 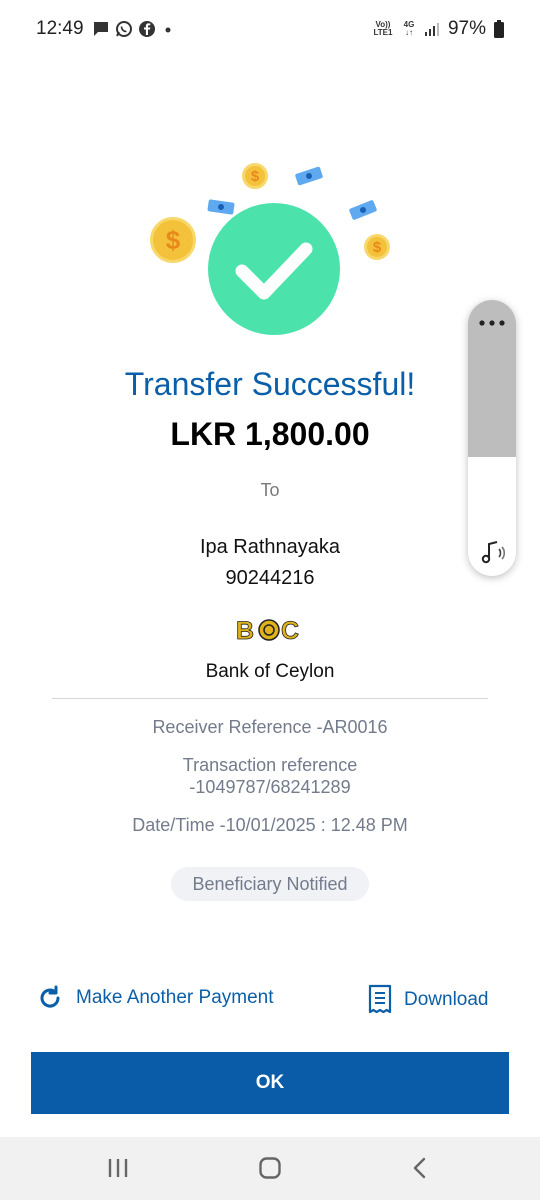 I want to click on home-button, so click(x=270, y=1168).